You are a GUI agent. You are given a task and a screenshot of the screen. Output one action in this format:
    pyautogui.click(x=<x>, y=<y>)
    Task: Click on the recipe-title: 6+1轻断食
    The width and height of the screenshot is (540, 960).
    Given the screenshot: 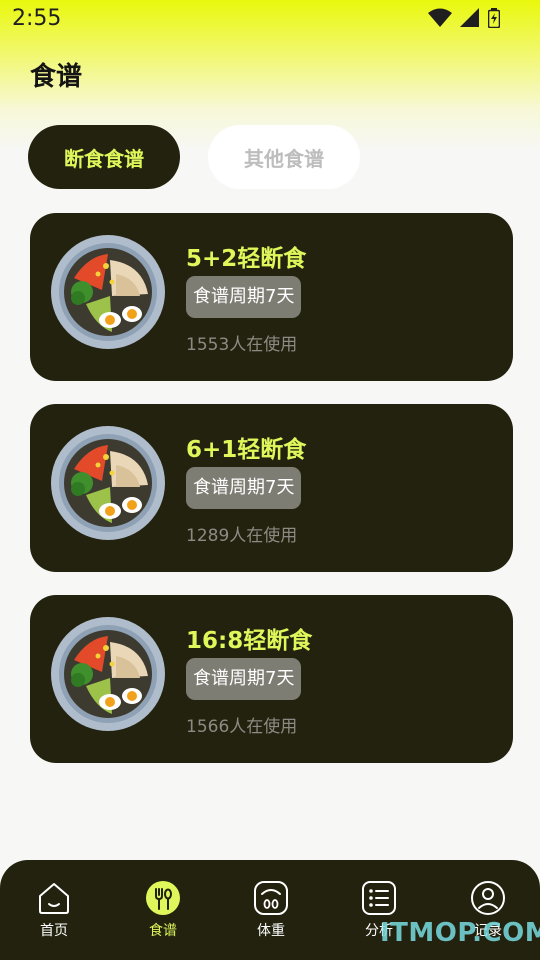 What is the action you would take?
    pyautogui.click(x=246, y=450)
    